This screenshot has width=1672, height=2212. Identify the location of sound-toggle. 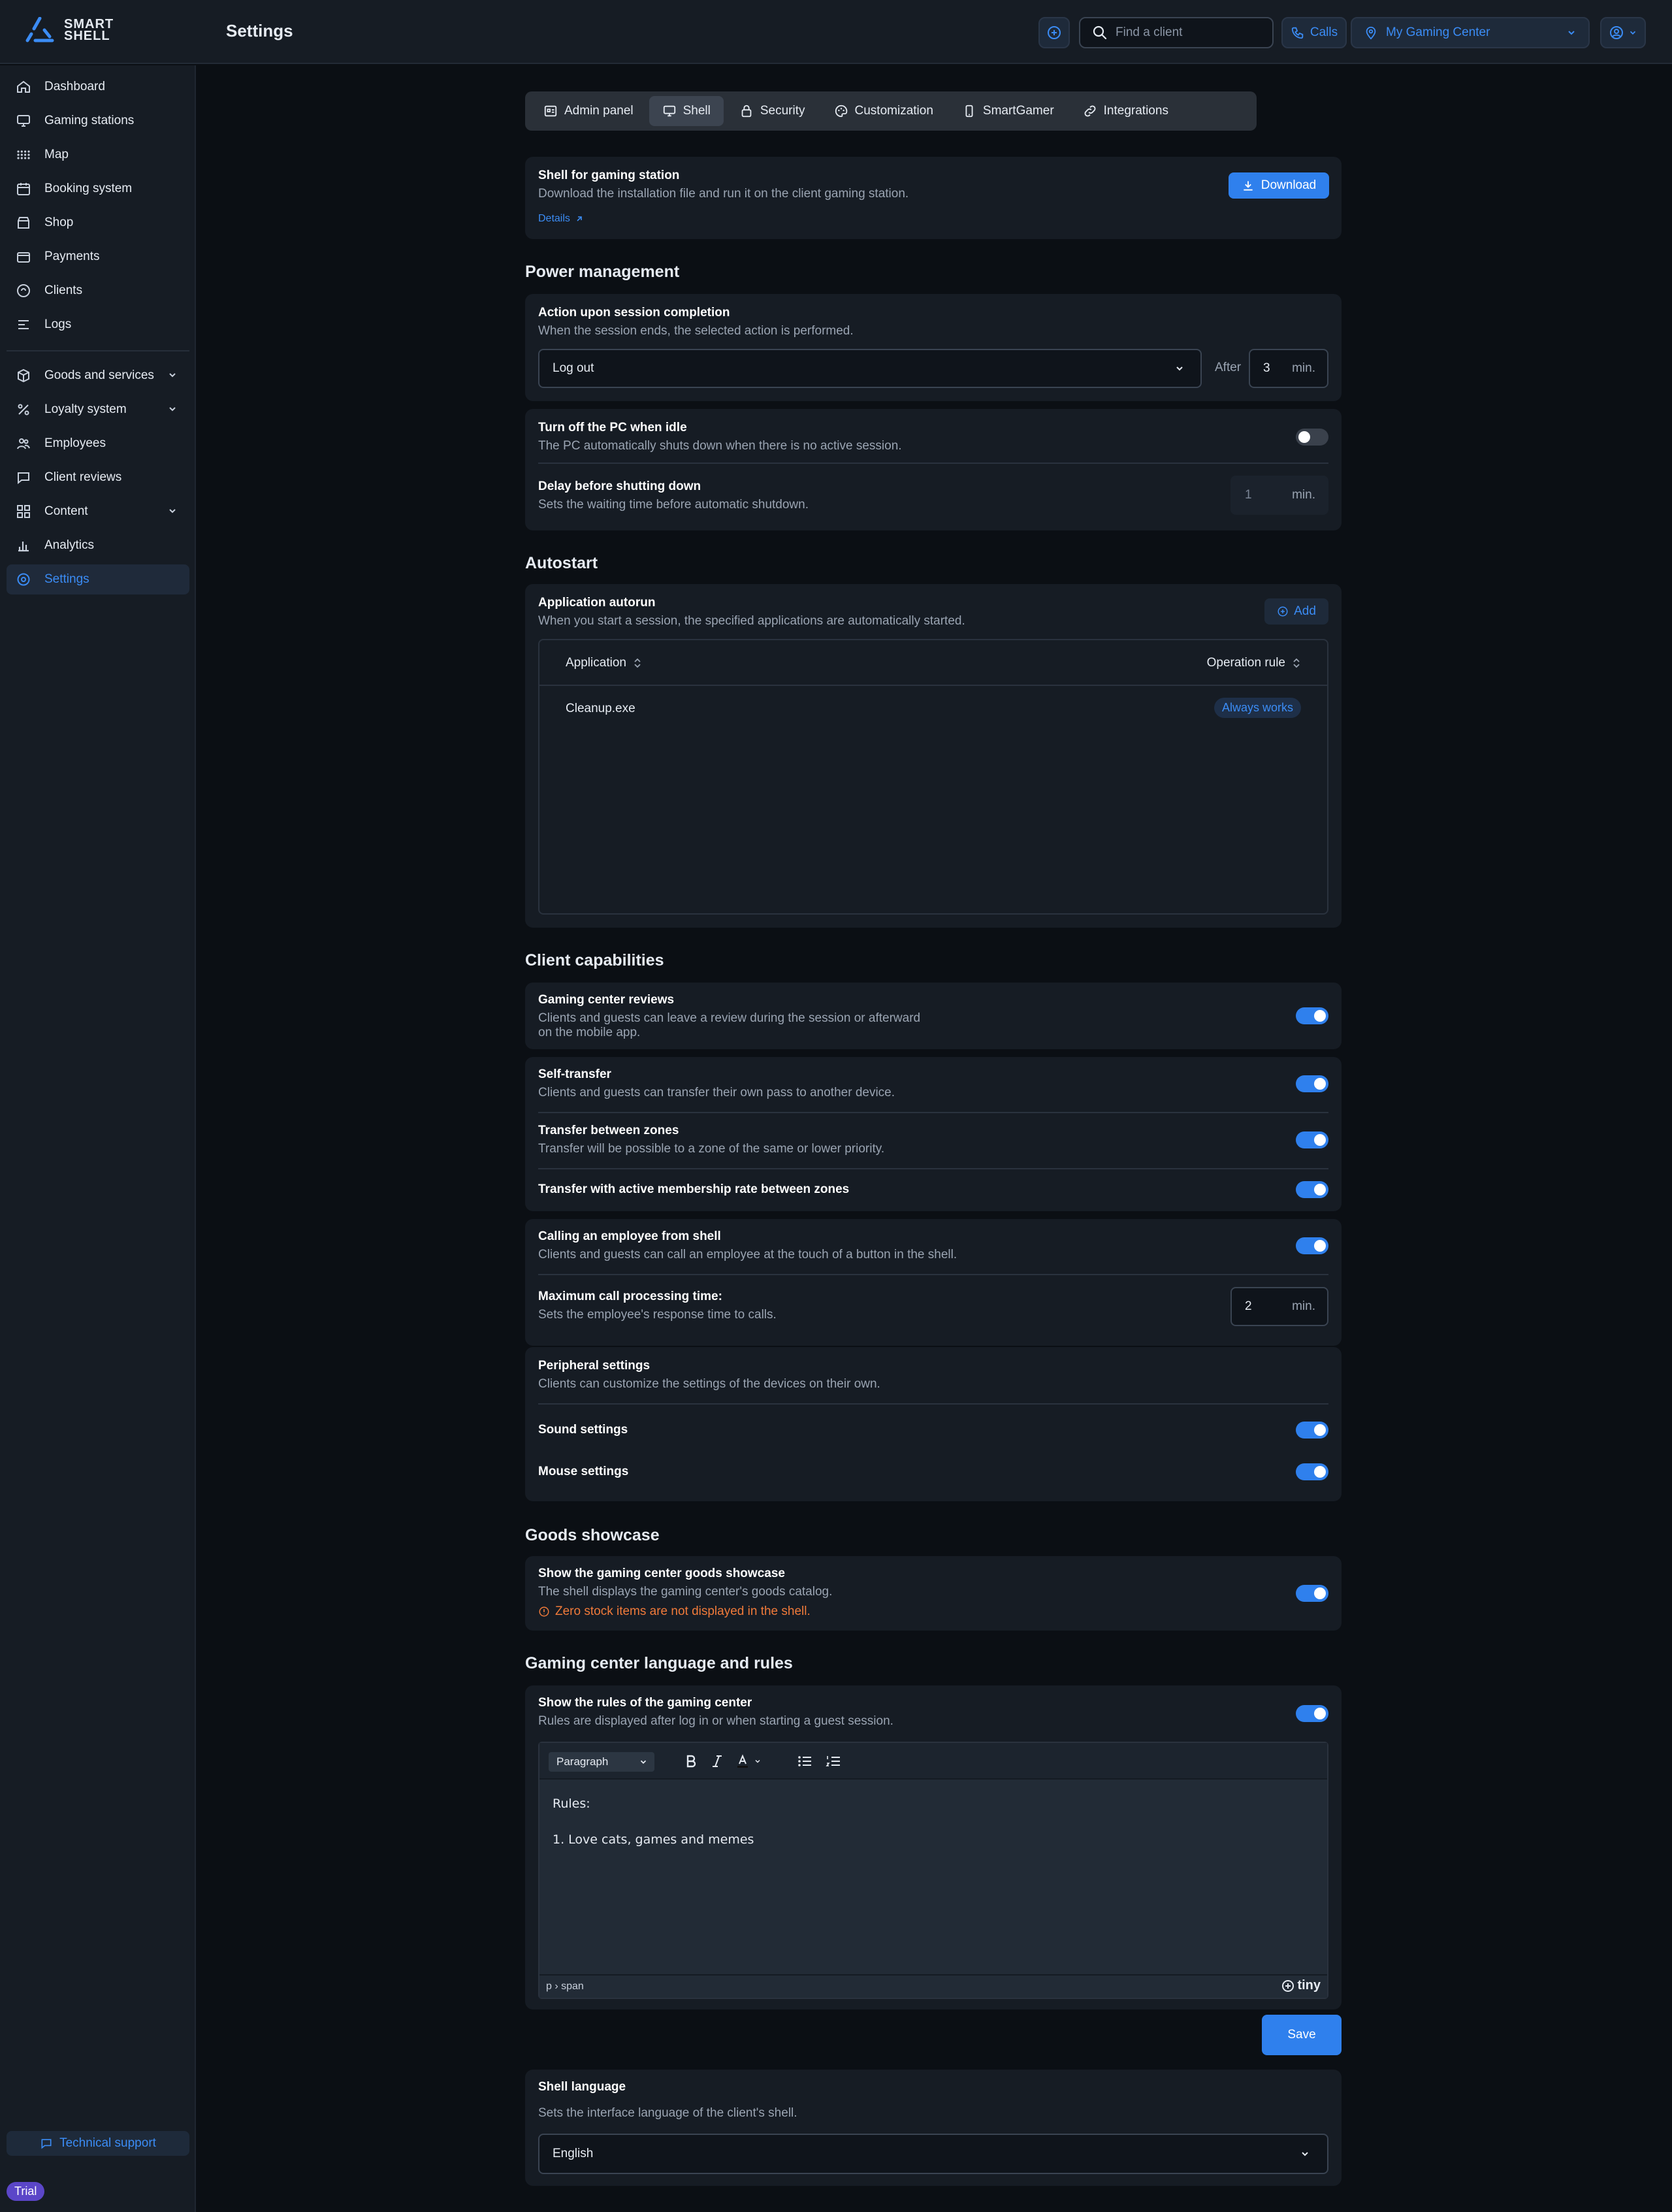
(1312, 1430).